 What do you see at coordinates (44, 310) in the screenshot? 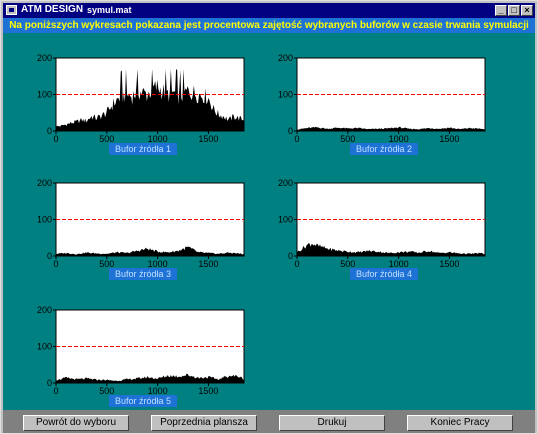
I see `y-tick-label: 200` at bounding box center [44, 310].